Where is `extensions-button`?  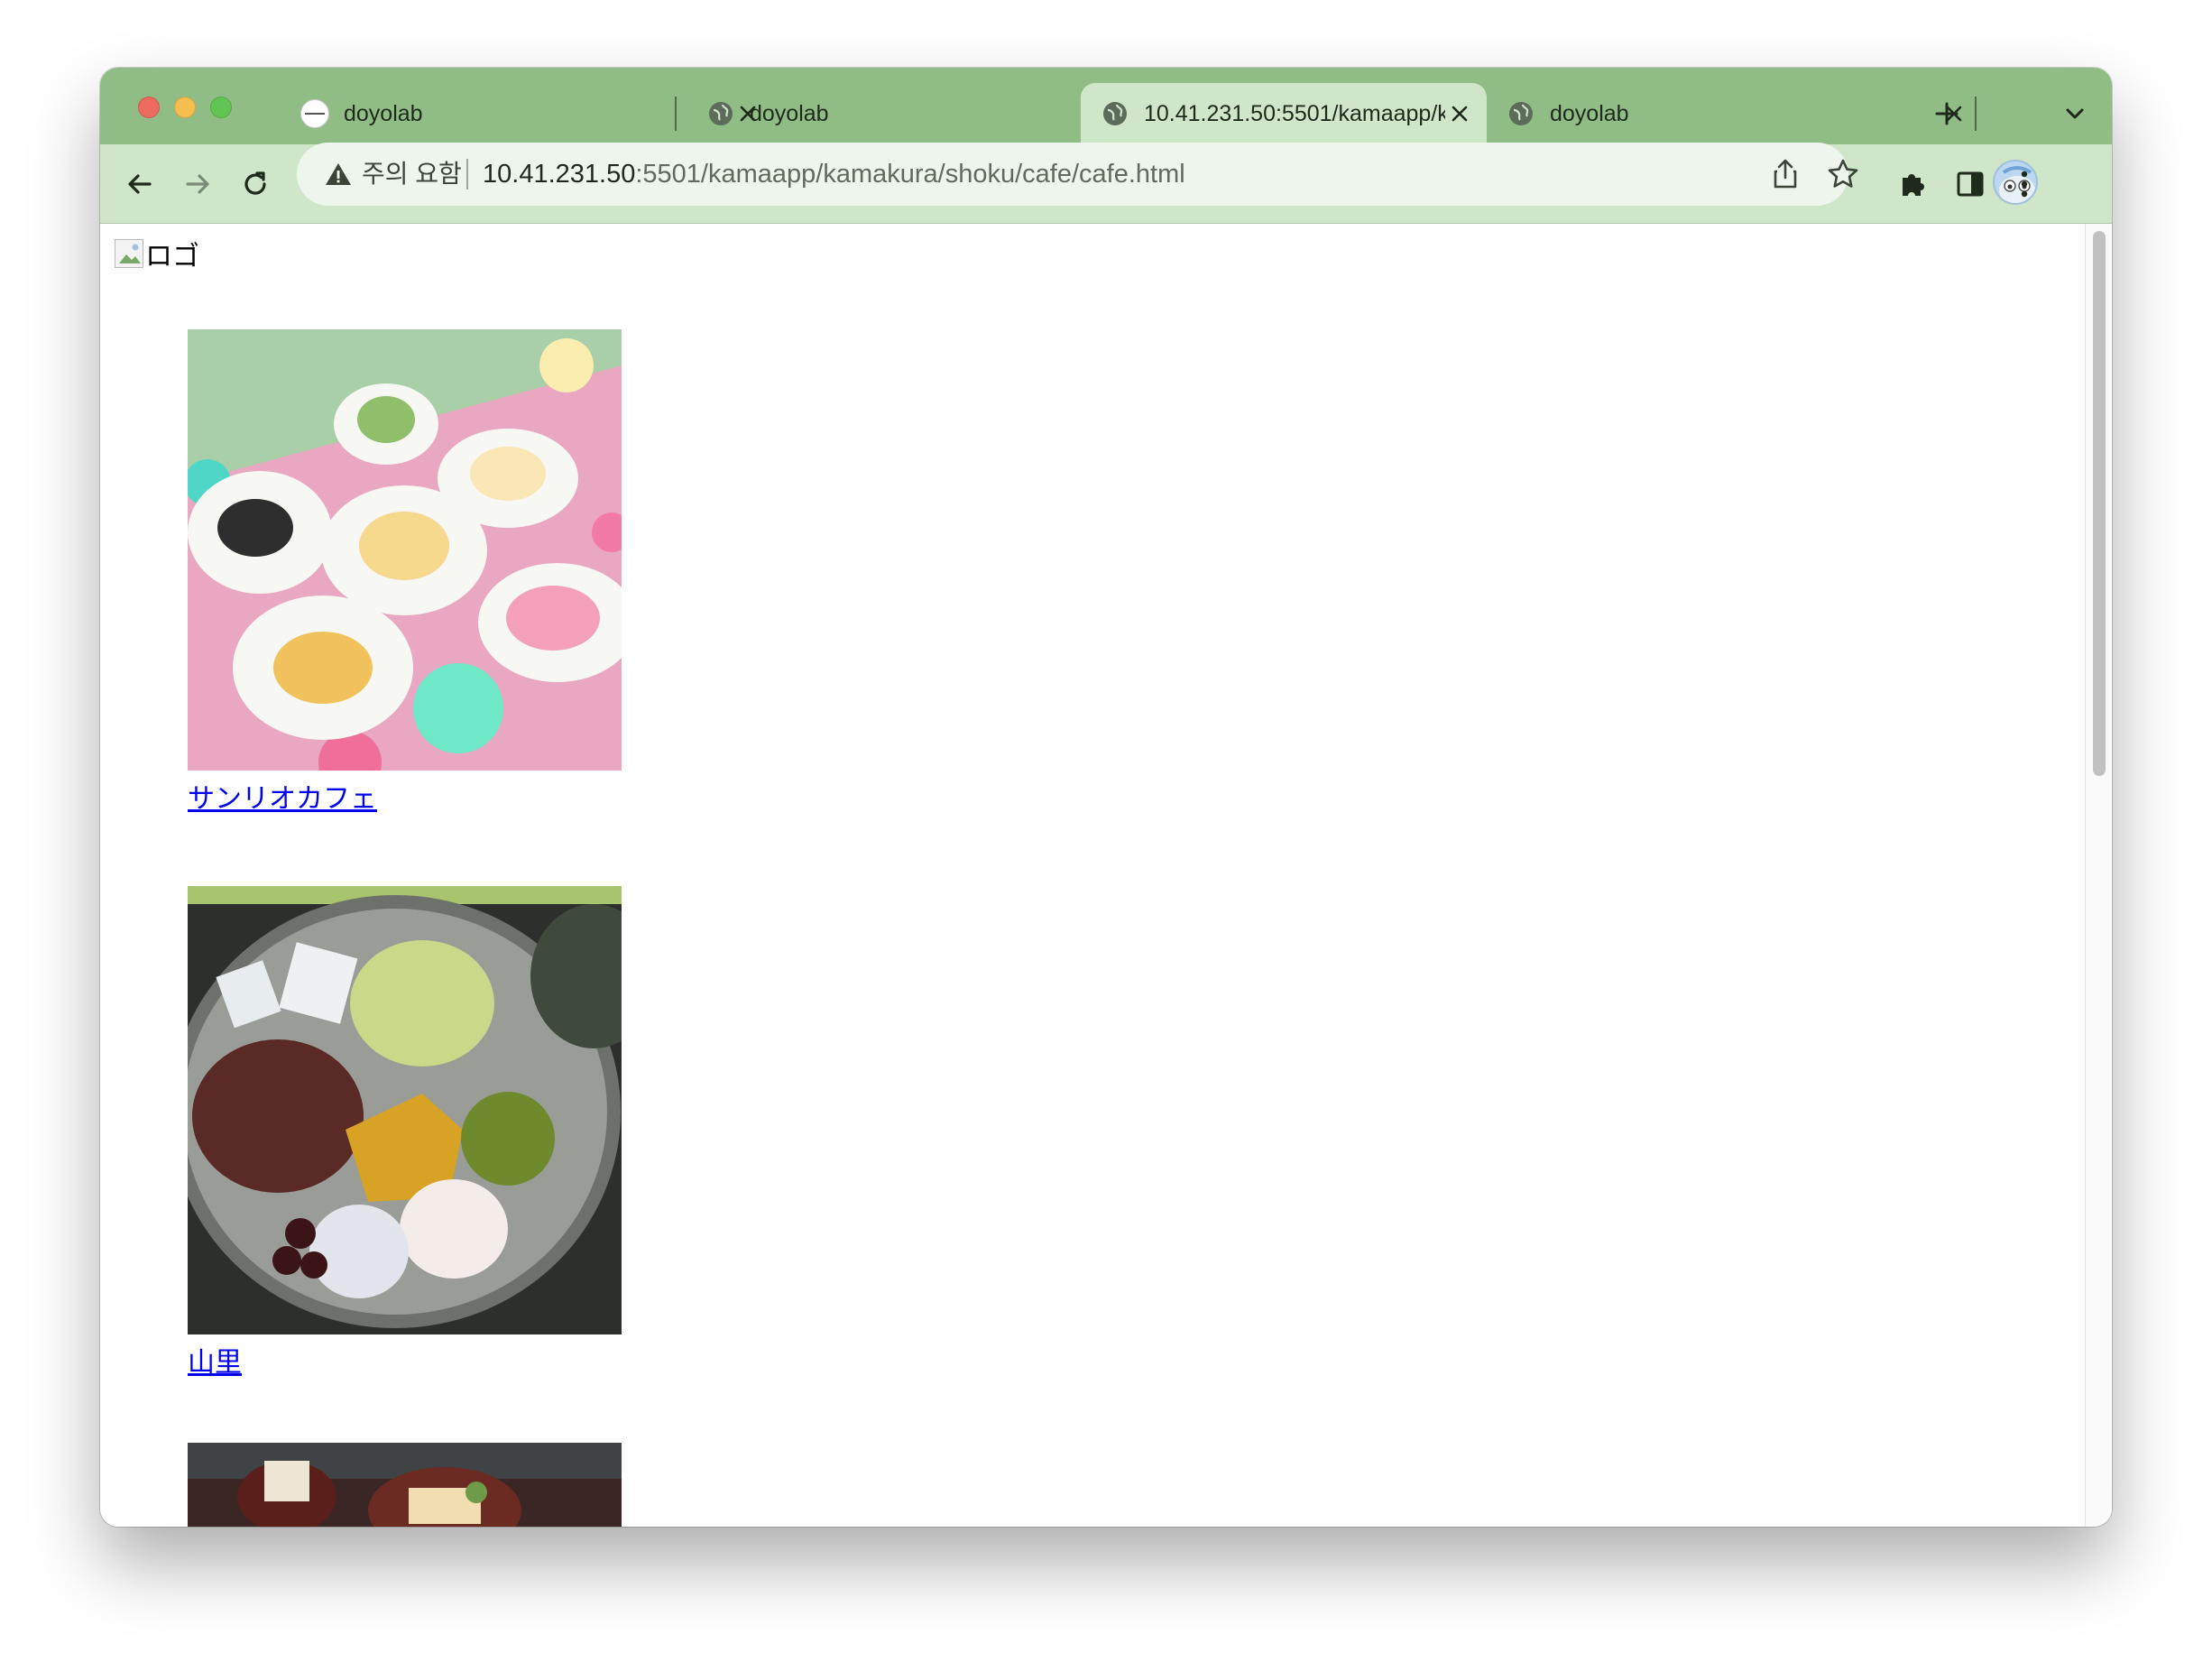
extensions-button is located at coordinates (1912, 184).